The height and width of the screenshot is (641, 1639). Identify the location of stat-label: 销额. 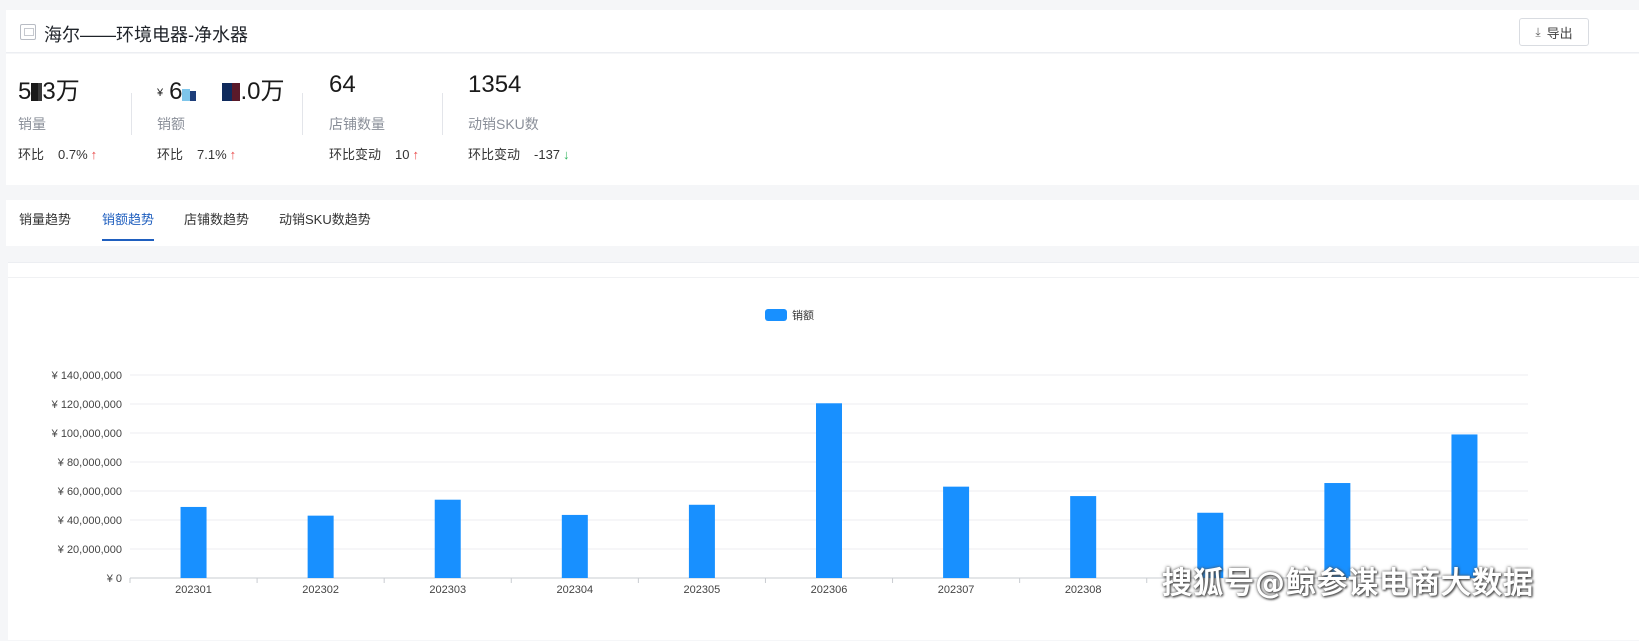
(171, 124).